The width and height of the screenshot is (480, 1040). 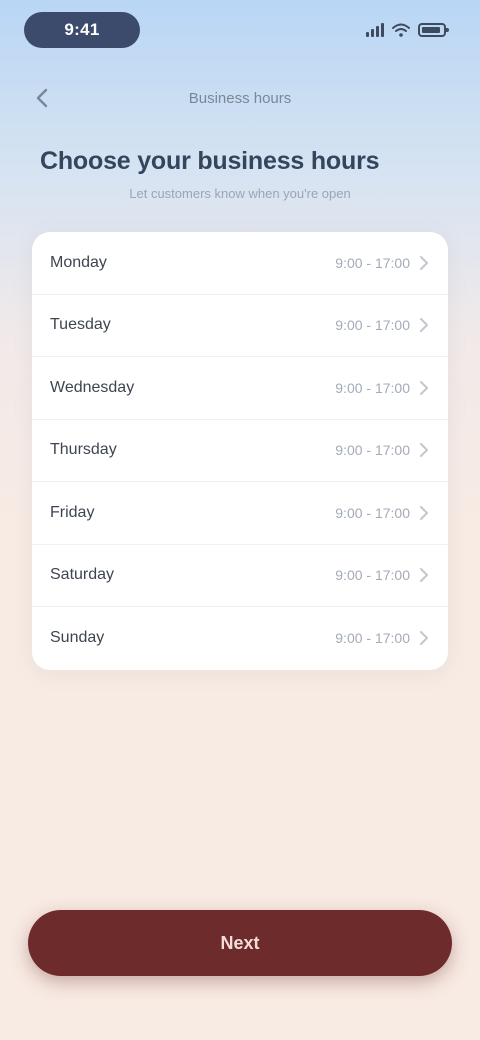 I want to click on back-button, so click(x=42, y=98).